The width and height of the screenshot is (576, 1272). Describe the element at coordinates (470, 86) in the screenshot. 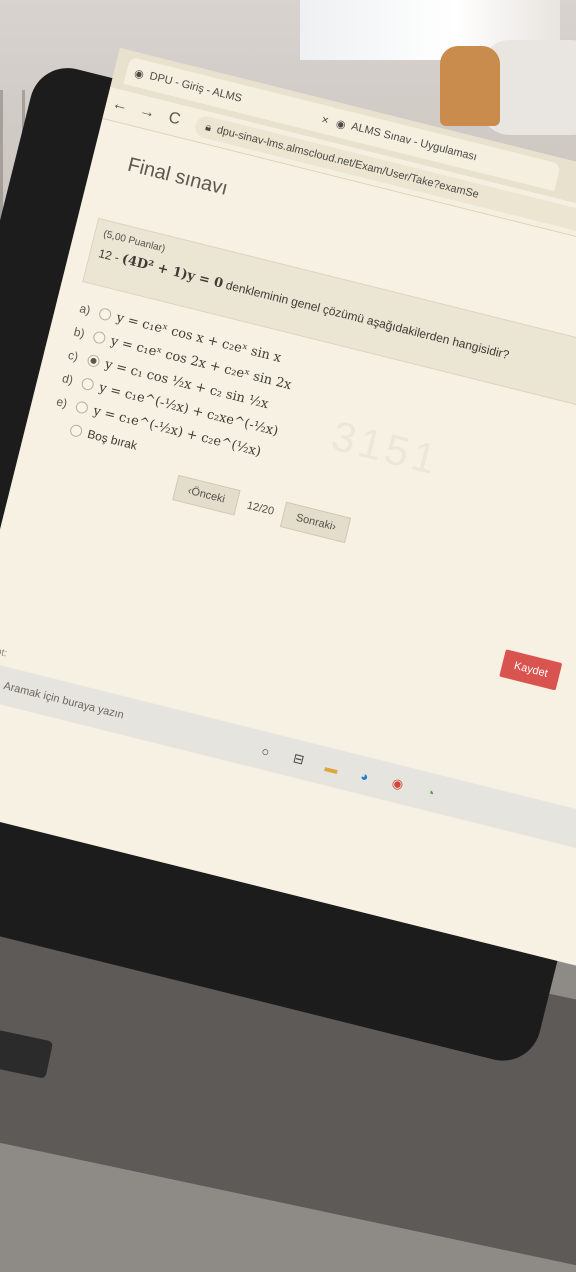

I see `background-chair` at that location.